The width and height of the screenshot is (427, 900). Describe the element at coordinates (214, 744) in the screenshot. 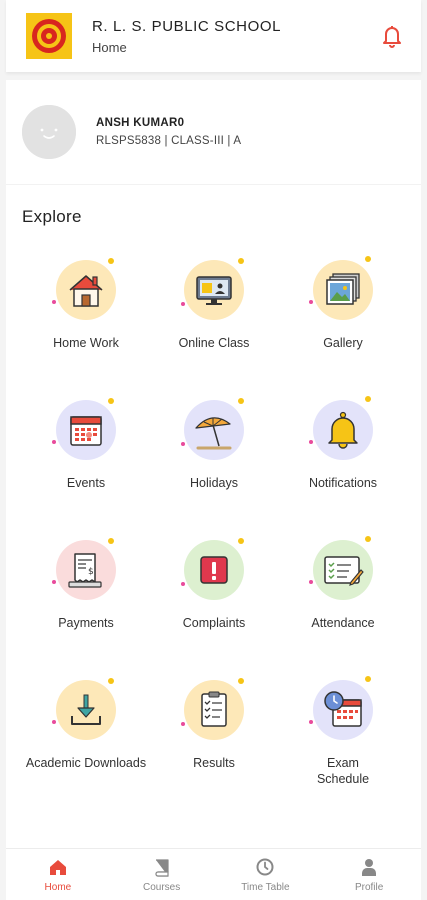

I see `tile-results: Results` at that location.